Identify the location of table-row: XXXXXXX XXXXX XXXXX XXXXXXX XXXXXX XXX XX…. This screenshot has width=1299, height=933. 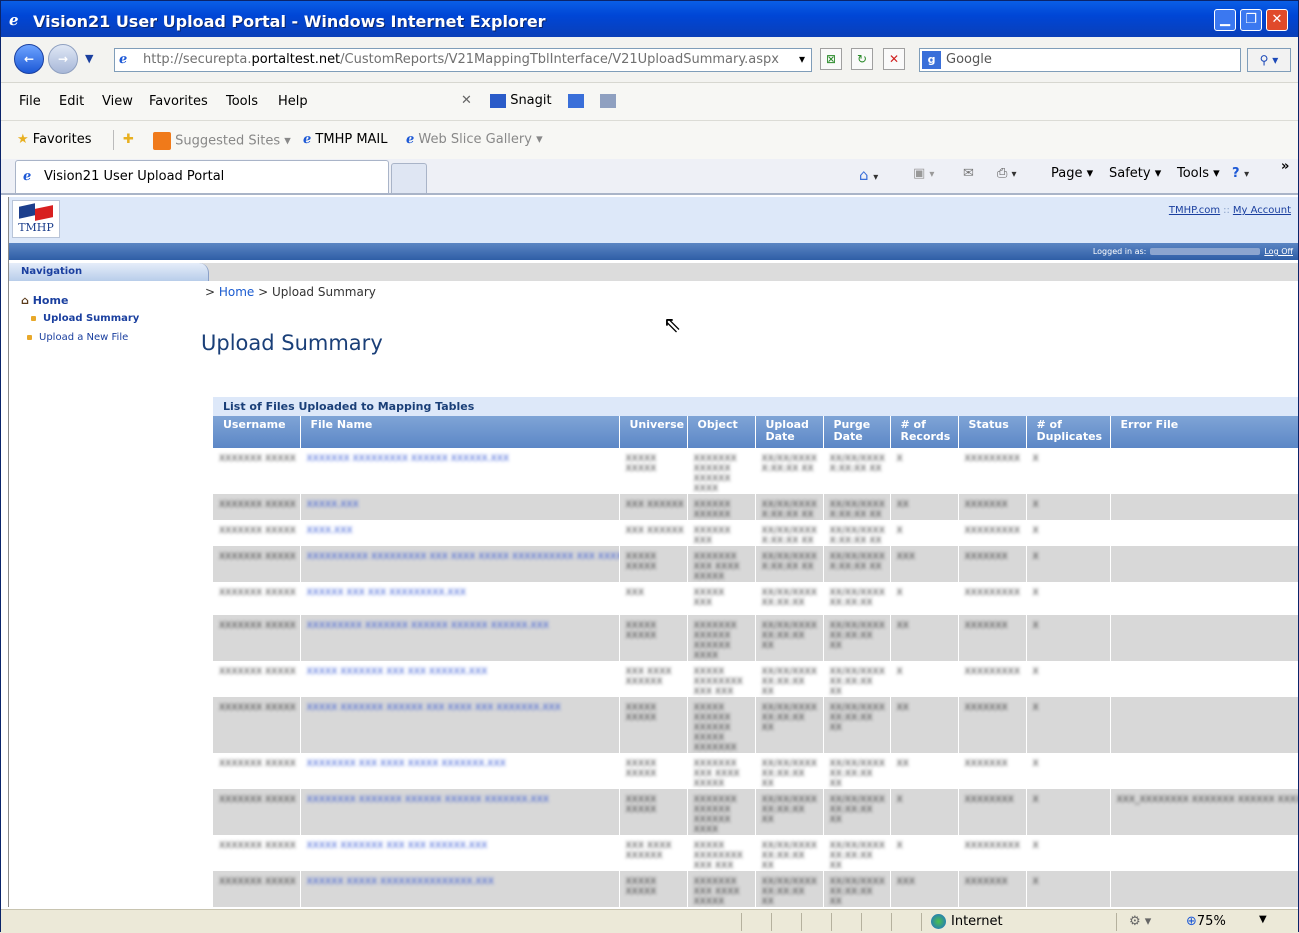
(755, 725).